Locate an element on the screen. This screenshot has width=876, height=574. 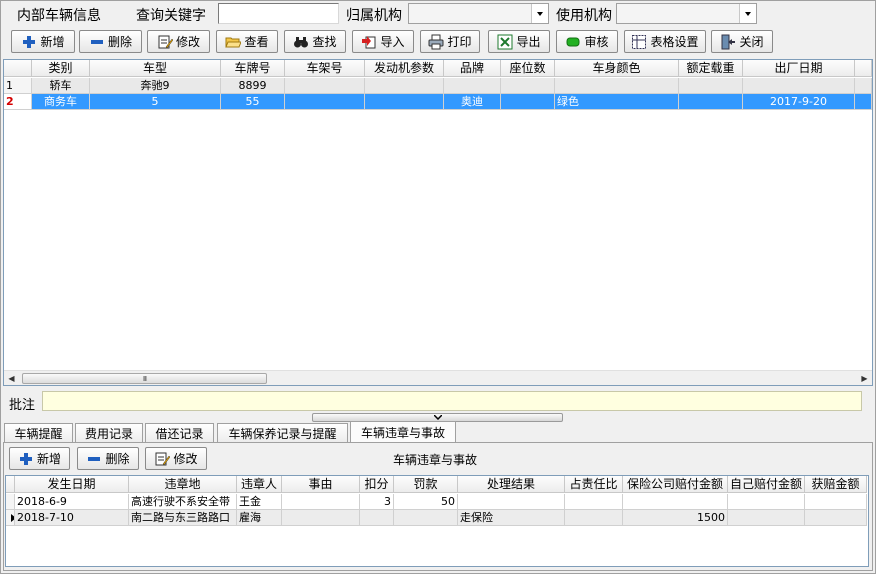
cell-brand is located at coordinates (472, 86).